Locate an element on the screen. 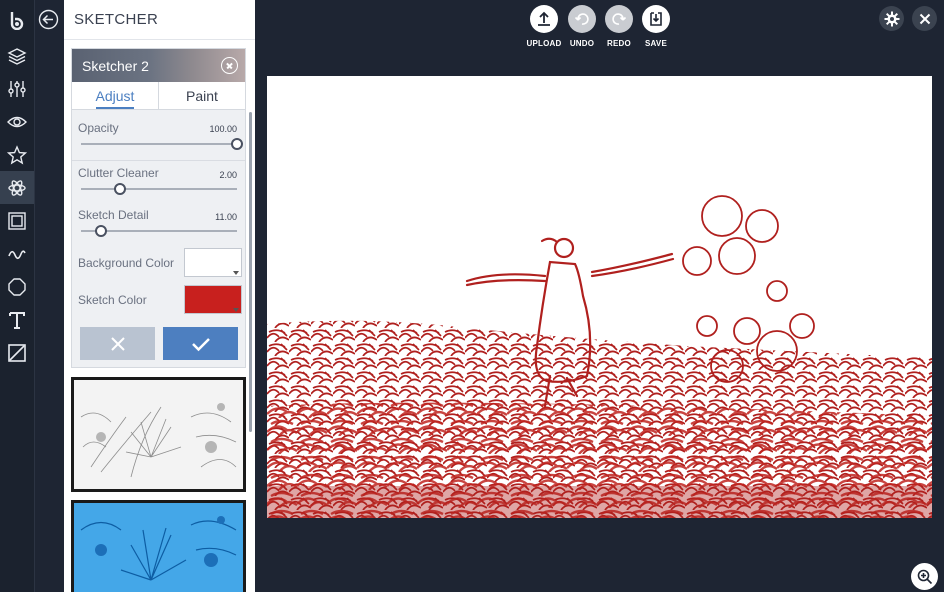  effects-icon is located at coordinates (17, 187).